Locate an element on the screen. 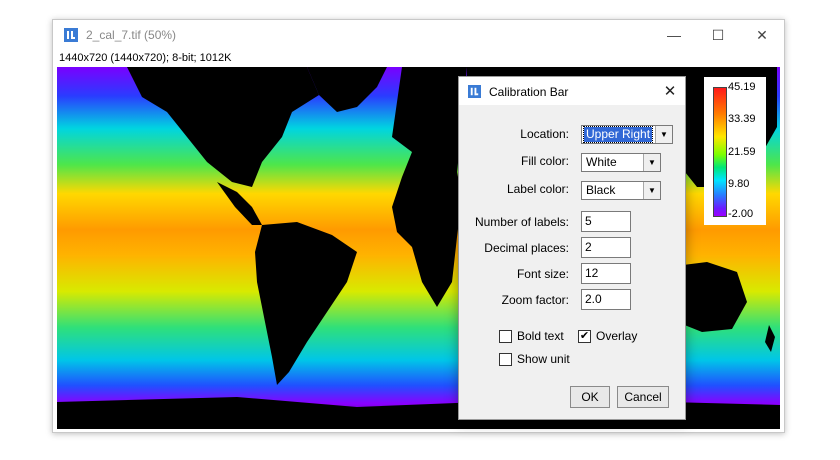  bold-text-label: Bold text is located at coordinates (540, 336).